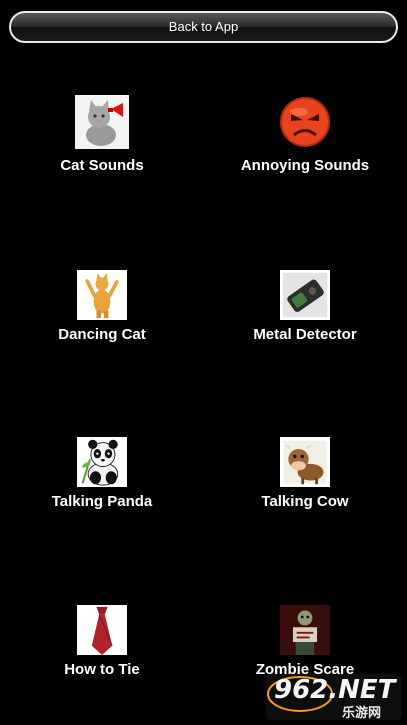 Image resolution: width=407 pixels, height=725 pixels. Describe the element at coordinates (362, 713) in the screenshot. I see `watermark-sub-text: 乐游网` at that location.